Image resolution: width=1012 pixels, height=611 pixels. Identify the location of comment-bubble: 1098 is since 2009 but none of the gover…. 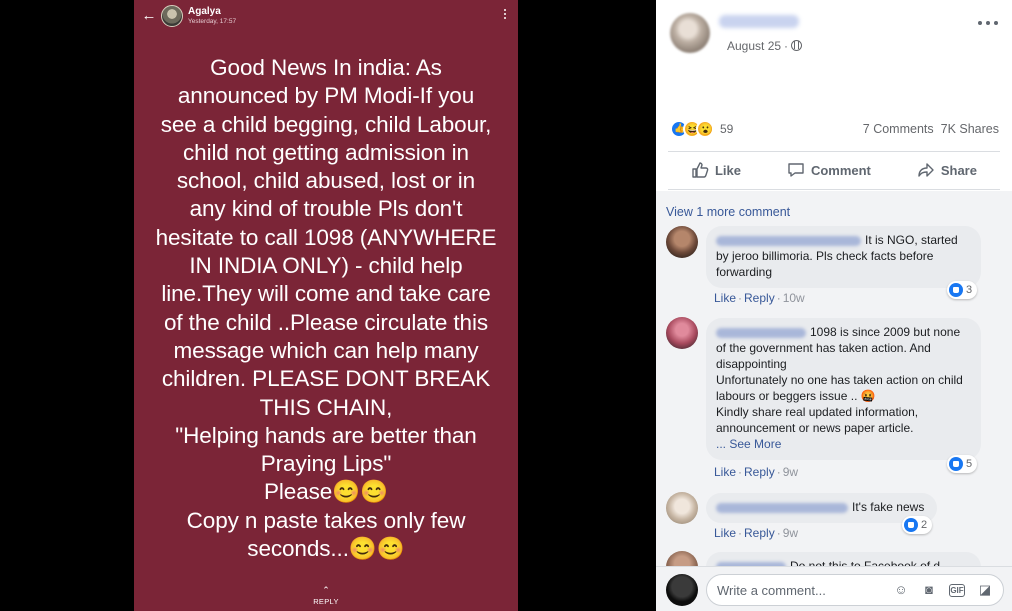
(843, 389).